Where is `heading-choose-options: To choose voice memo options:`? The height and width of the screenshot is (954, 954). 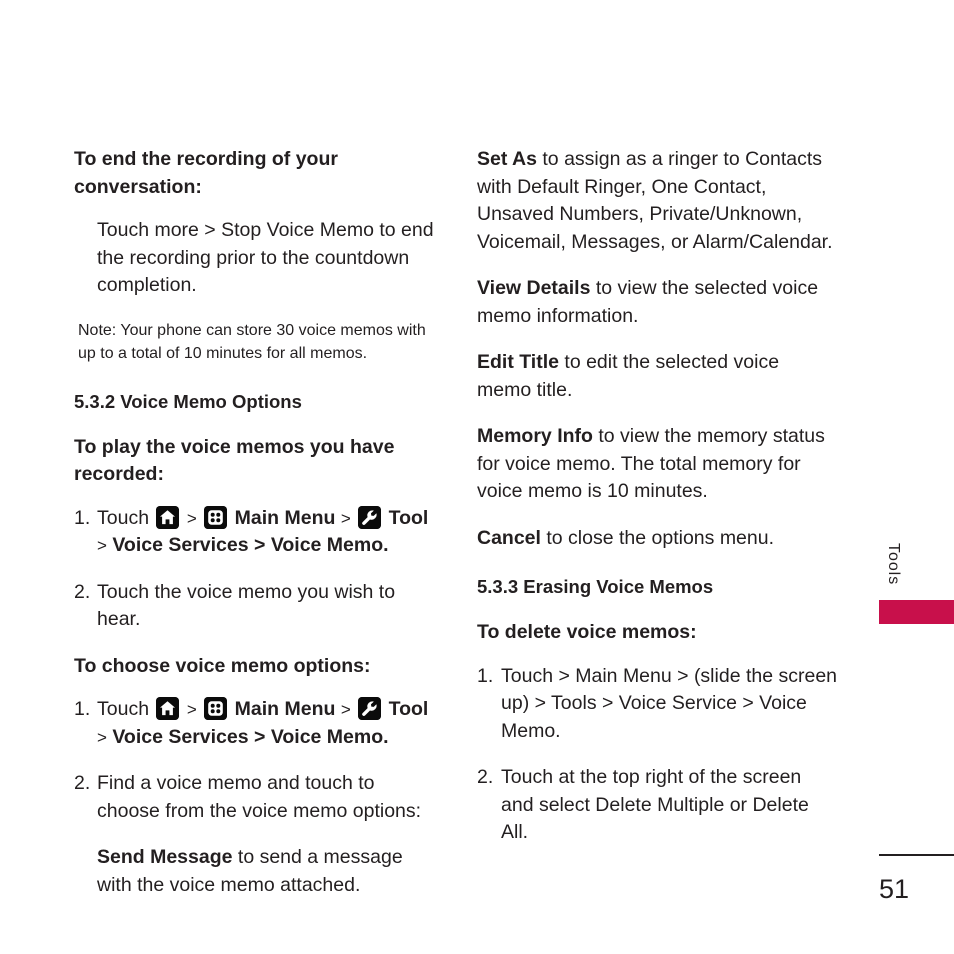
heading-choose-options: To choose voice memo options: is located at coordinates (222, 665).